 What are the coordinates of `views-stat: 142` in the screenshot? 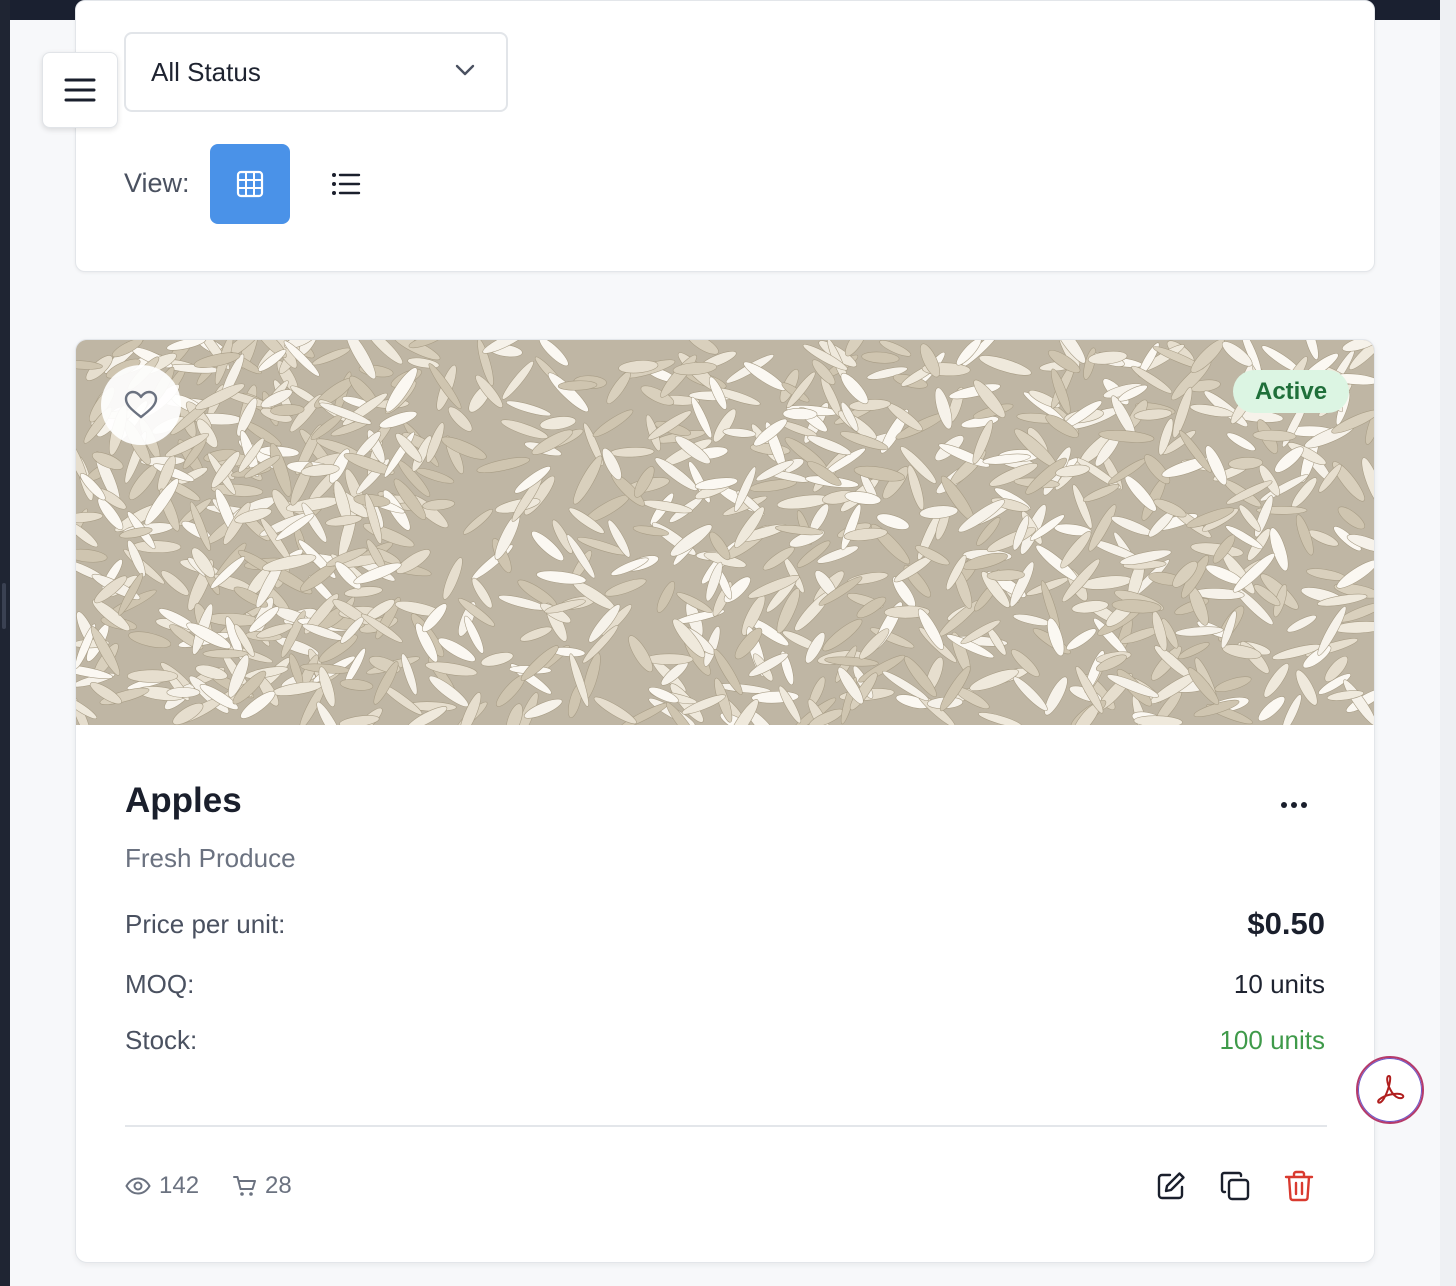 It's located at (162, 1186).